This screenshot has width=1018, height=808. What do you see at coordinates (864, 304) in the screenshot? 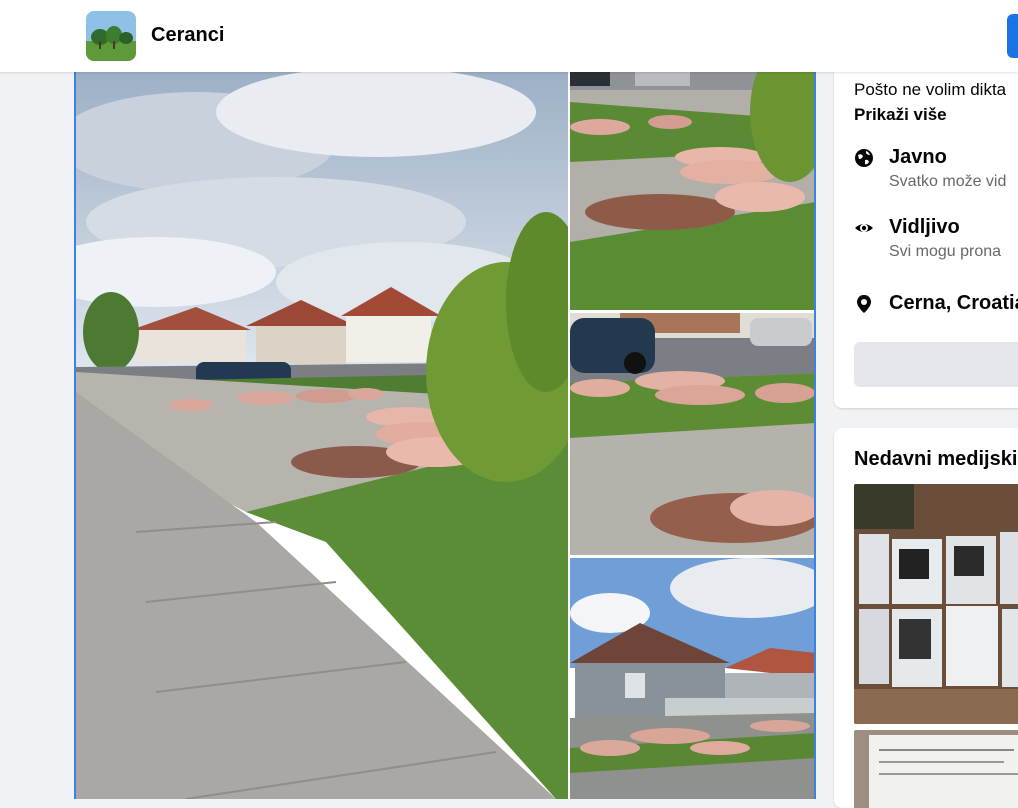
I see `location-pin-icon` at bounding box center [864, 304].